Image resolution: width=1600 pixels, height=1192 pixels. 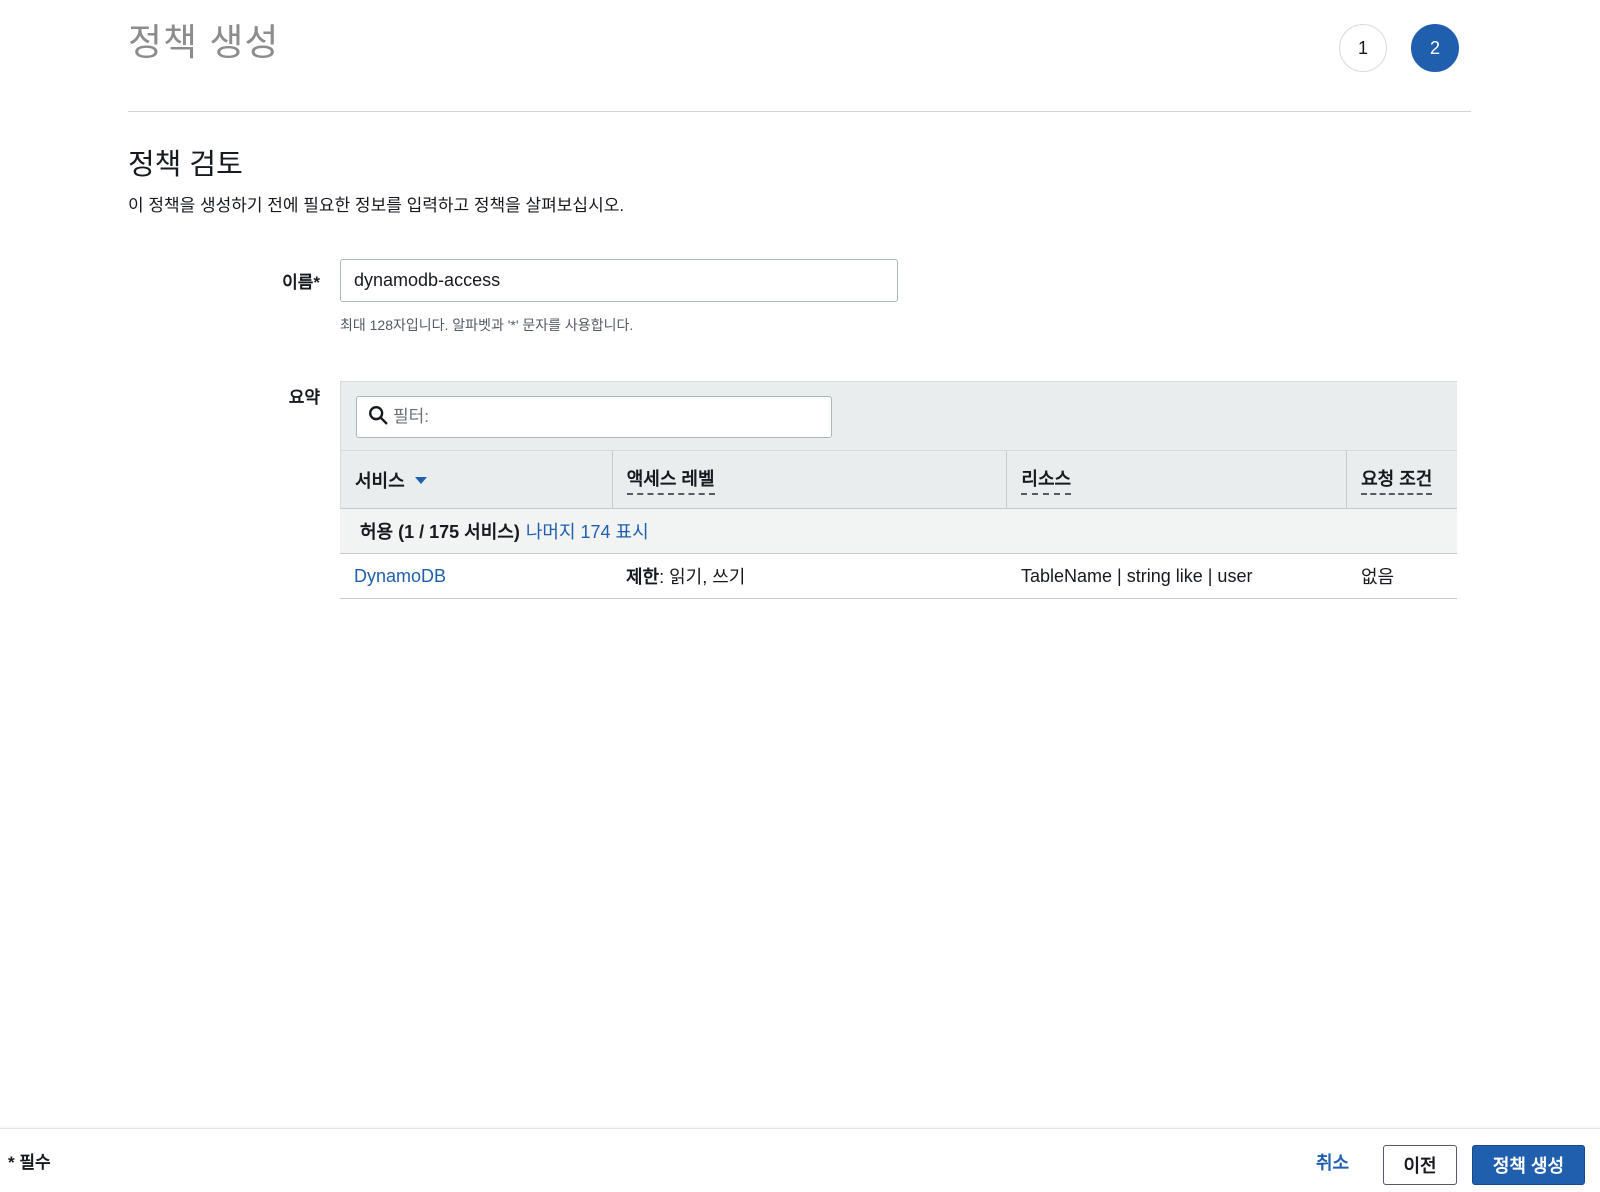 What do you see at coordinates (603, 417) in the screenshot?
I see `filter-input` at bounding box center [603, 417].